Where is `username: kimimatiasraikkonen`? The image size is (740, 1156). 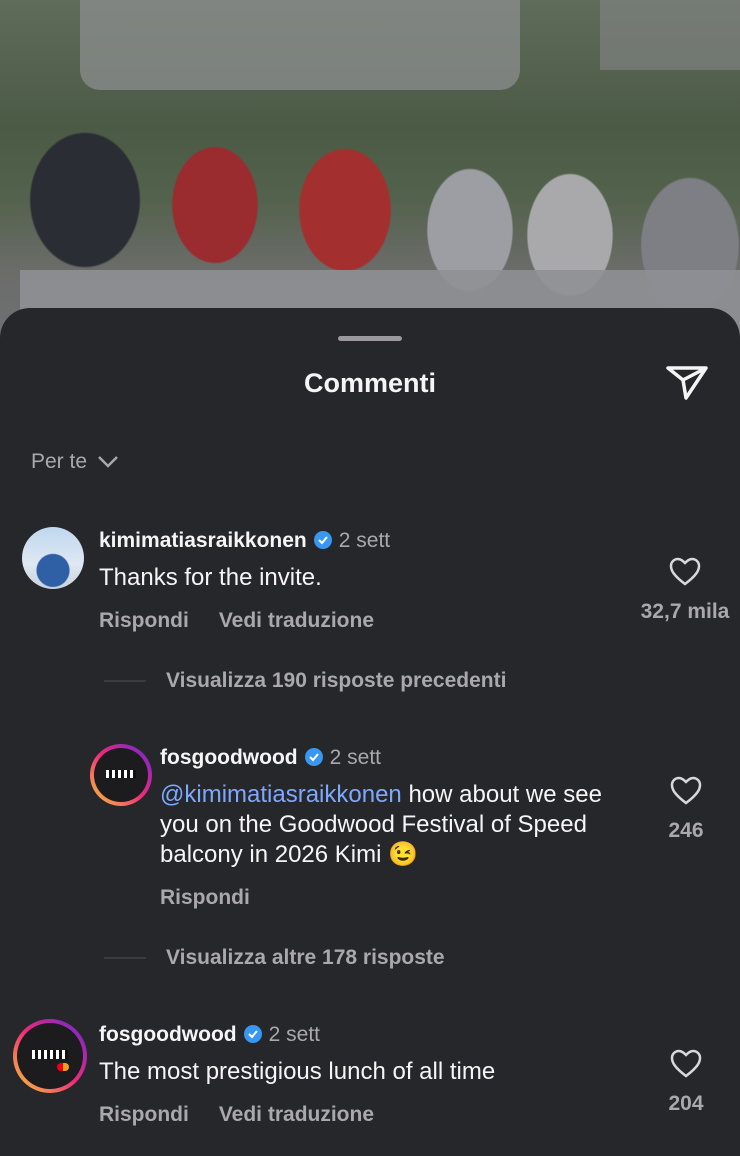
username: kimimatiasraikkonen is located at coordinates (203, 540).